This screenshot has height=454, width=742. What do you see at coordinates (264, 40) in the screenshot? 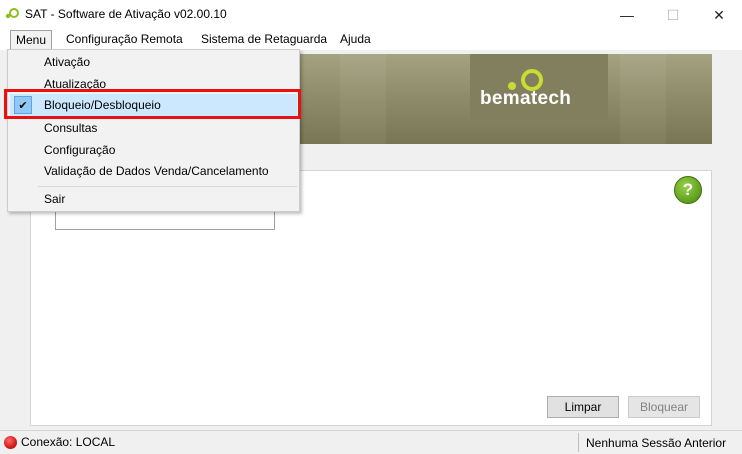
I see `menu-sistema-de-retaguarda: Sistema de Retaguarda` at bounding box center [264, 40].